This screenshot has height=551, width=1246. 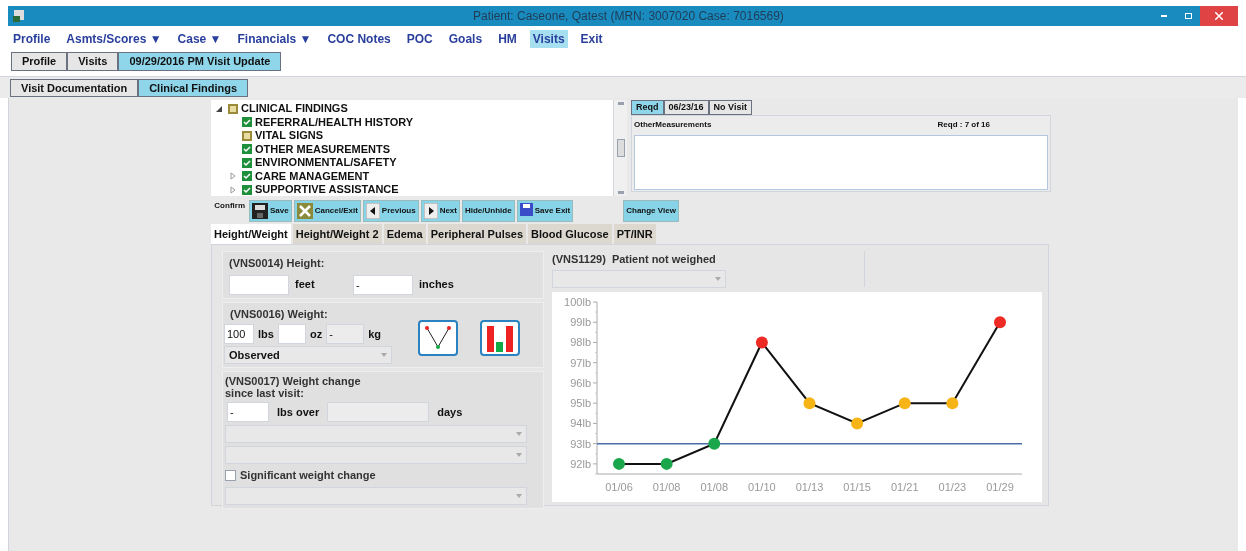 I want to click on checkbox-label: Significant weight change, so click(x=308, y=475).